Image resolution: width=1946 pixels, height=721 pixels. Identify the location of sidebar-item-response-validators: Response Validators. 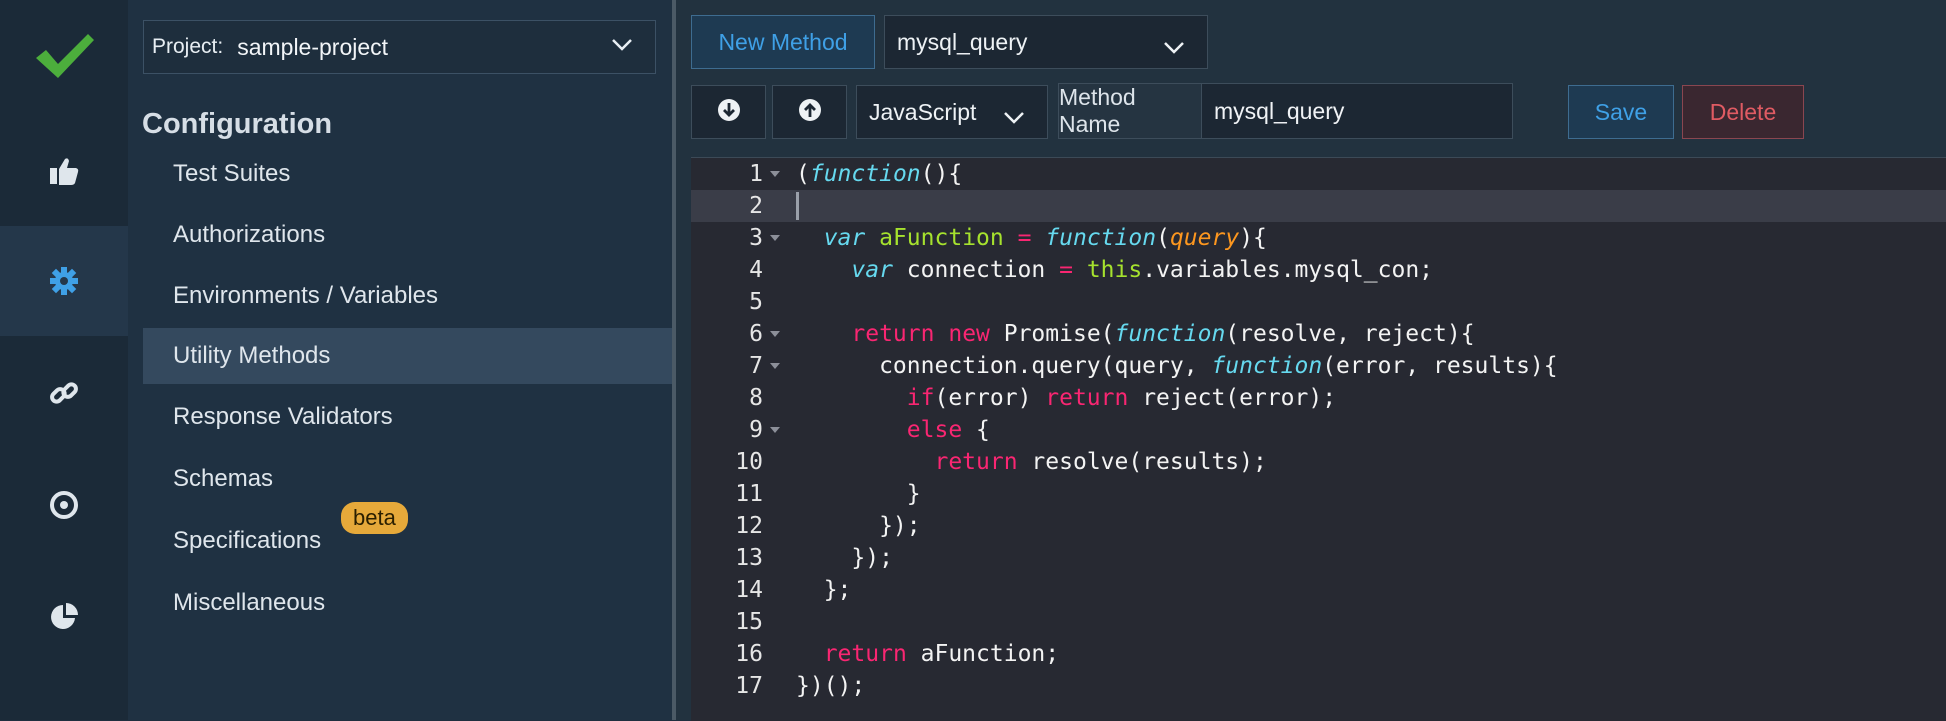
(407, 417).